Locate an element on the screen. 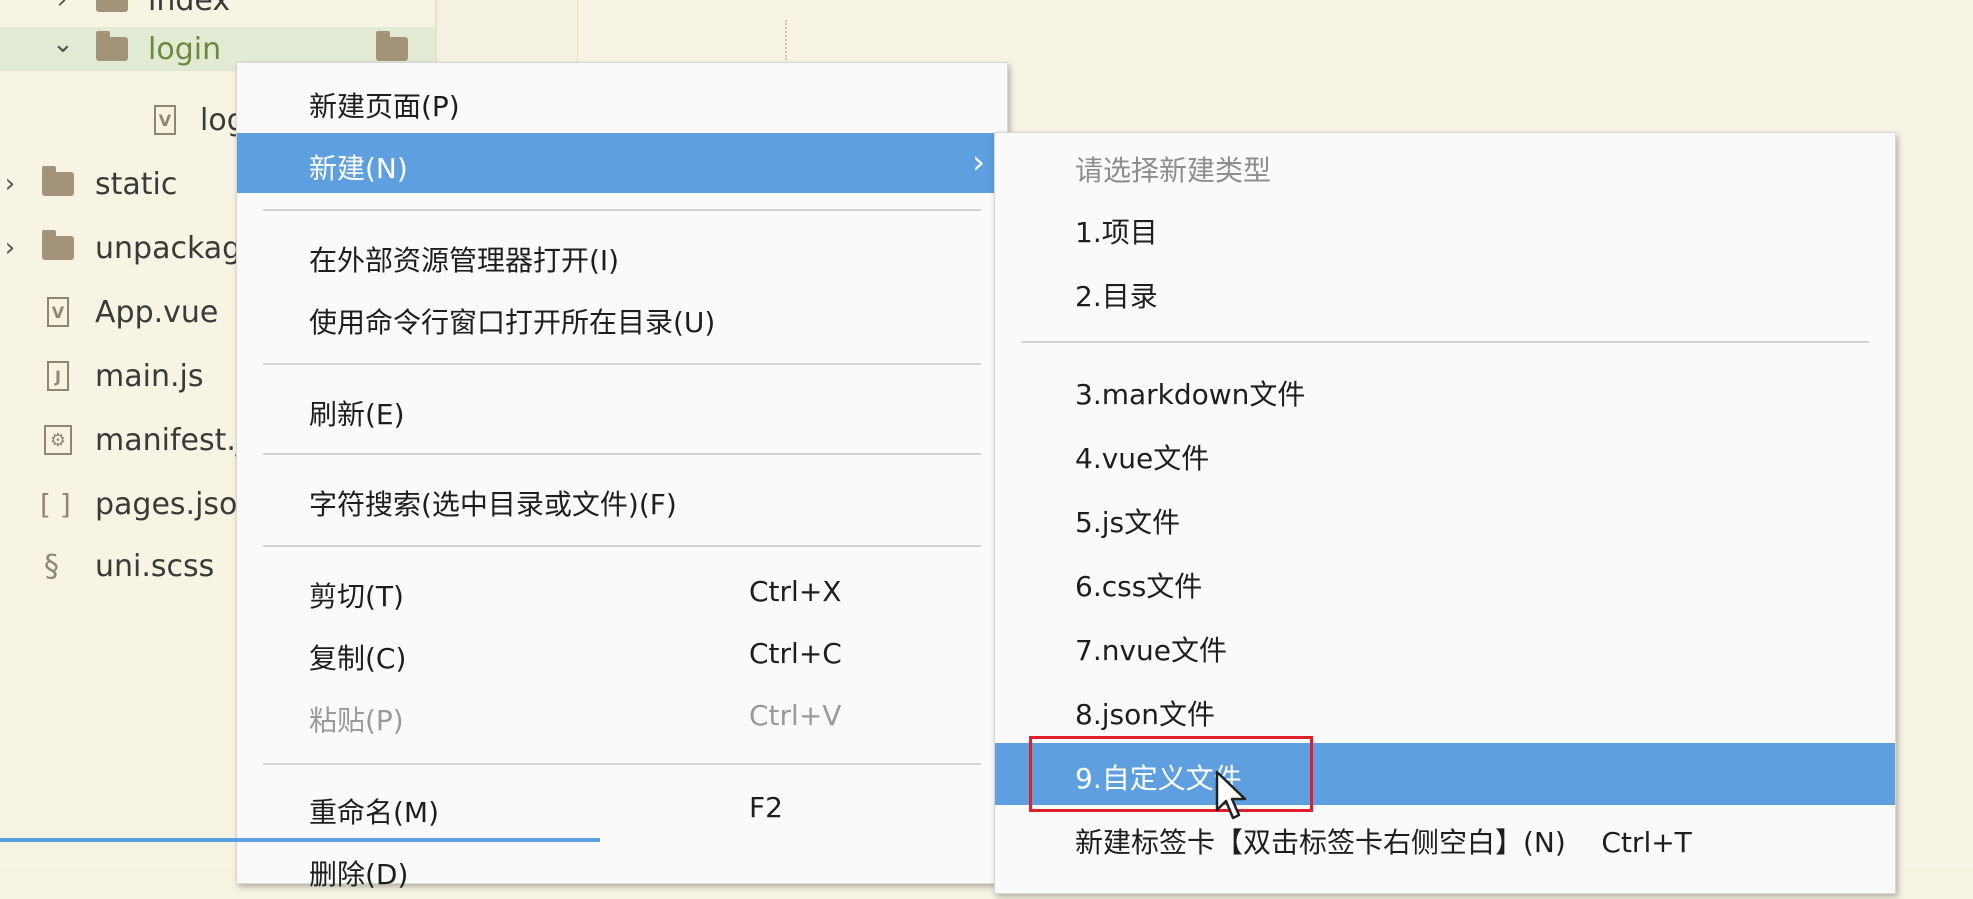 The height and width of the screenshot is (899, 1973). menu-item-label: 粘贴(P) is located at coordinates (356, 720).